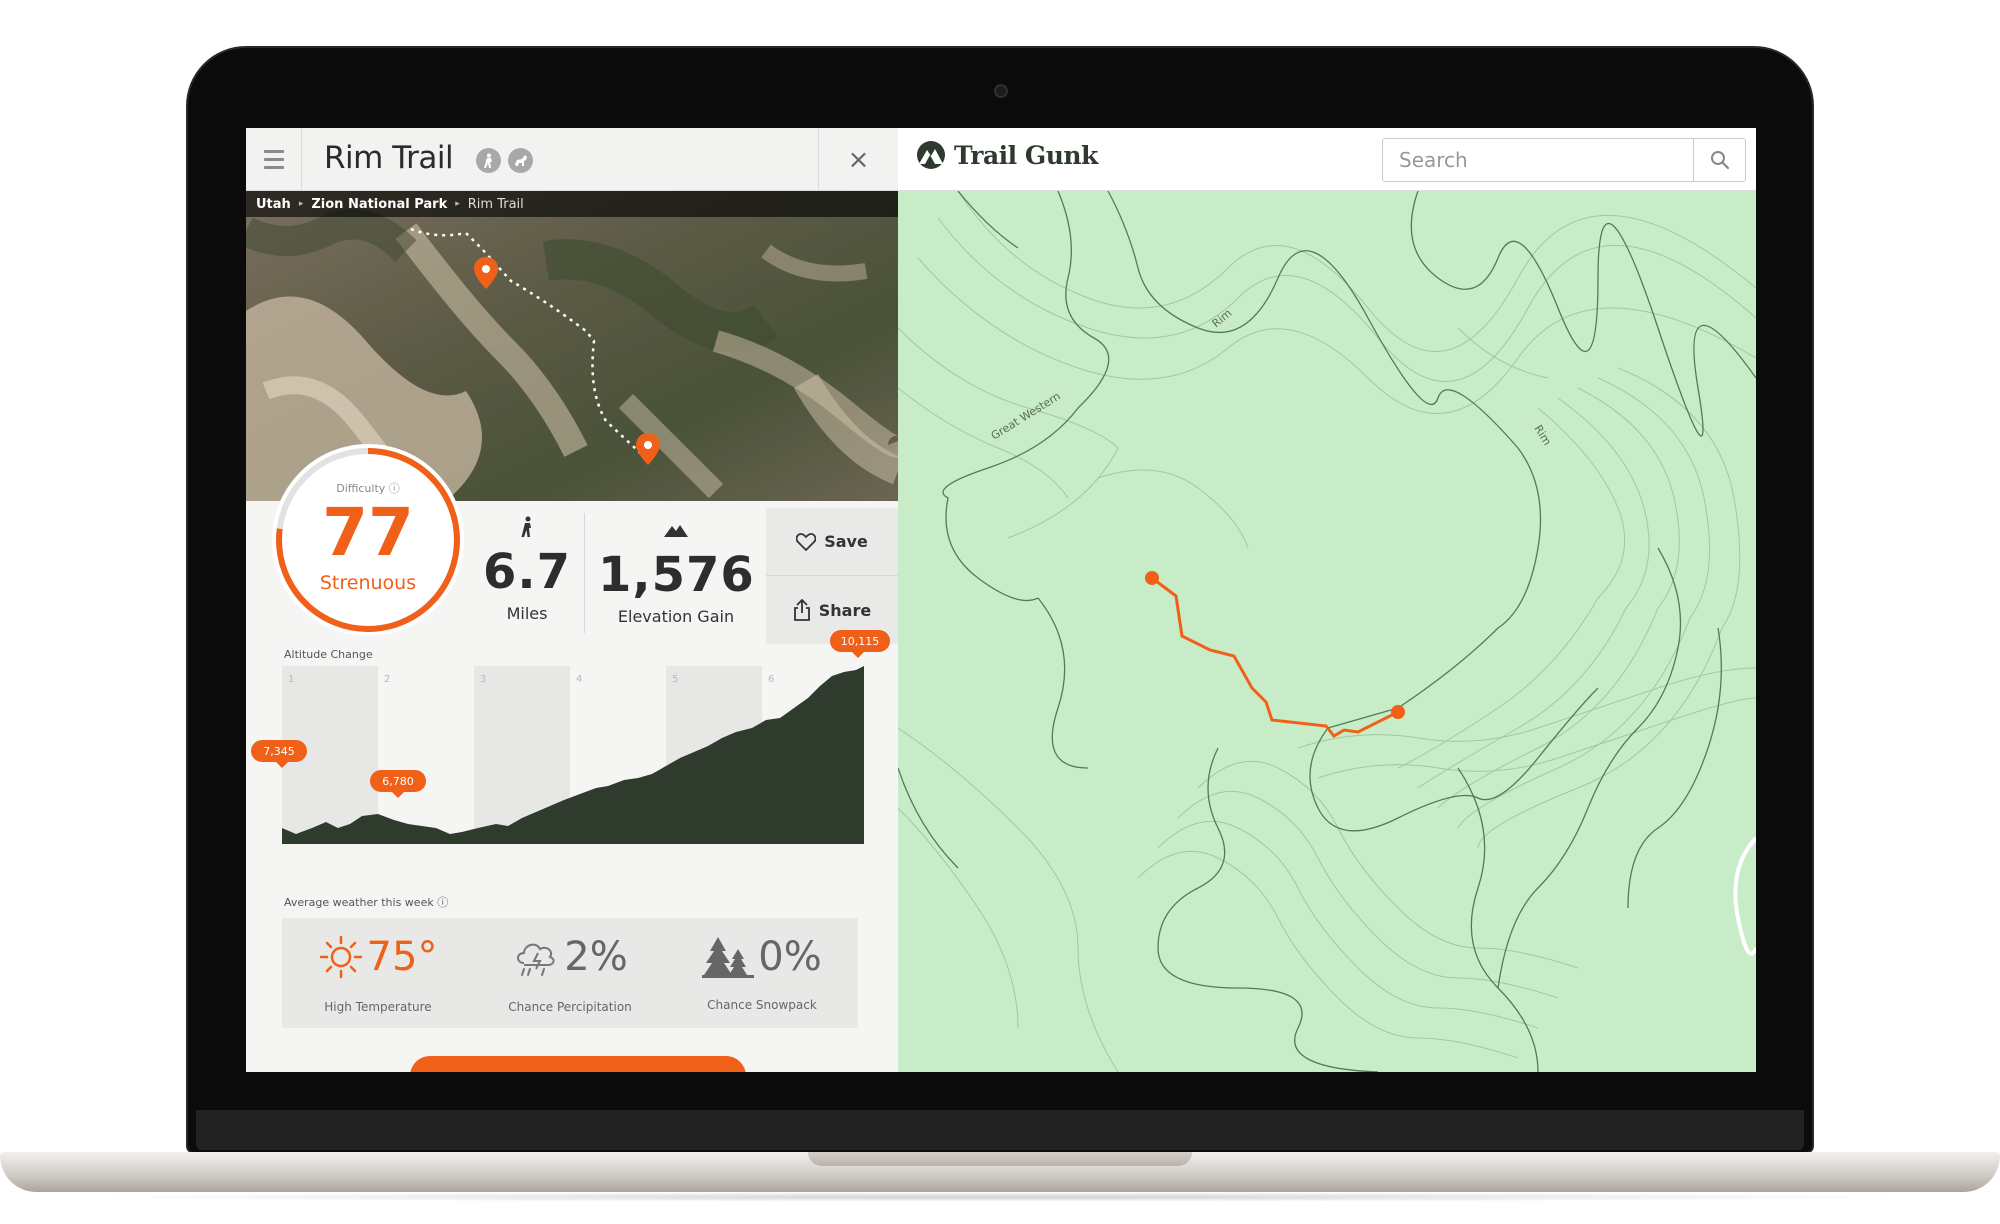  Describe the element at coordinates (1001, 91) in the screenshot. I see `camera` at that location.